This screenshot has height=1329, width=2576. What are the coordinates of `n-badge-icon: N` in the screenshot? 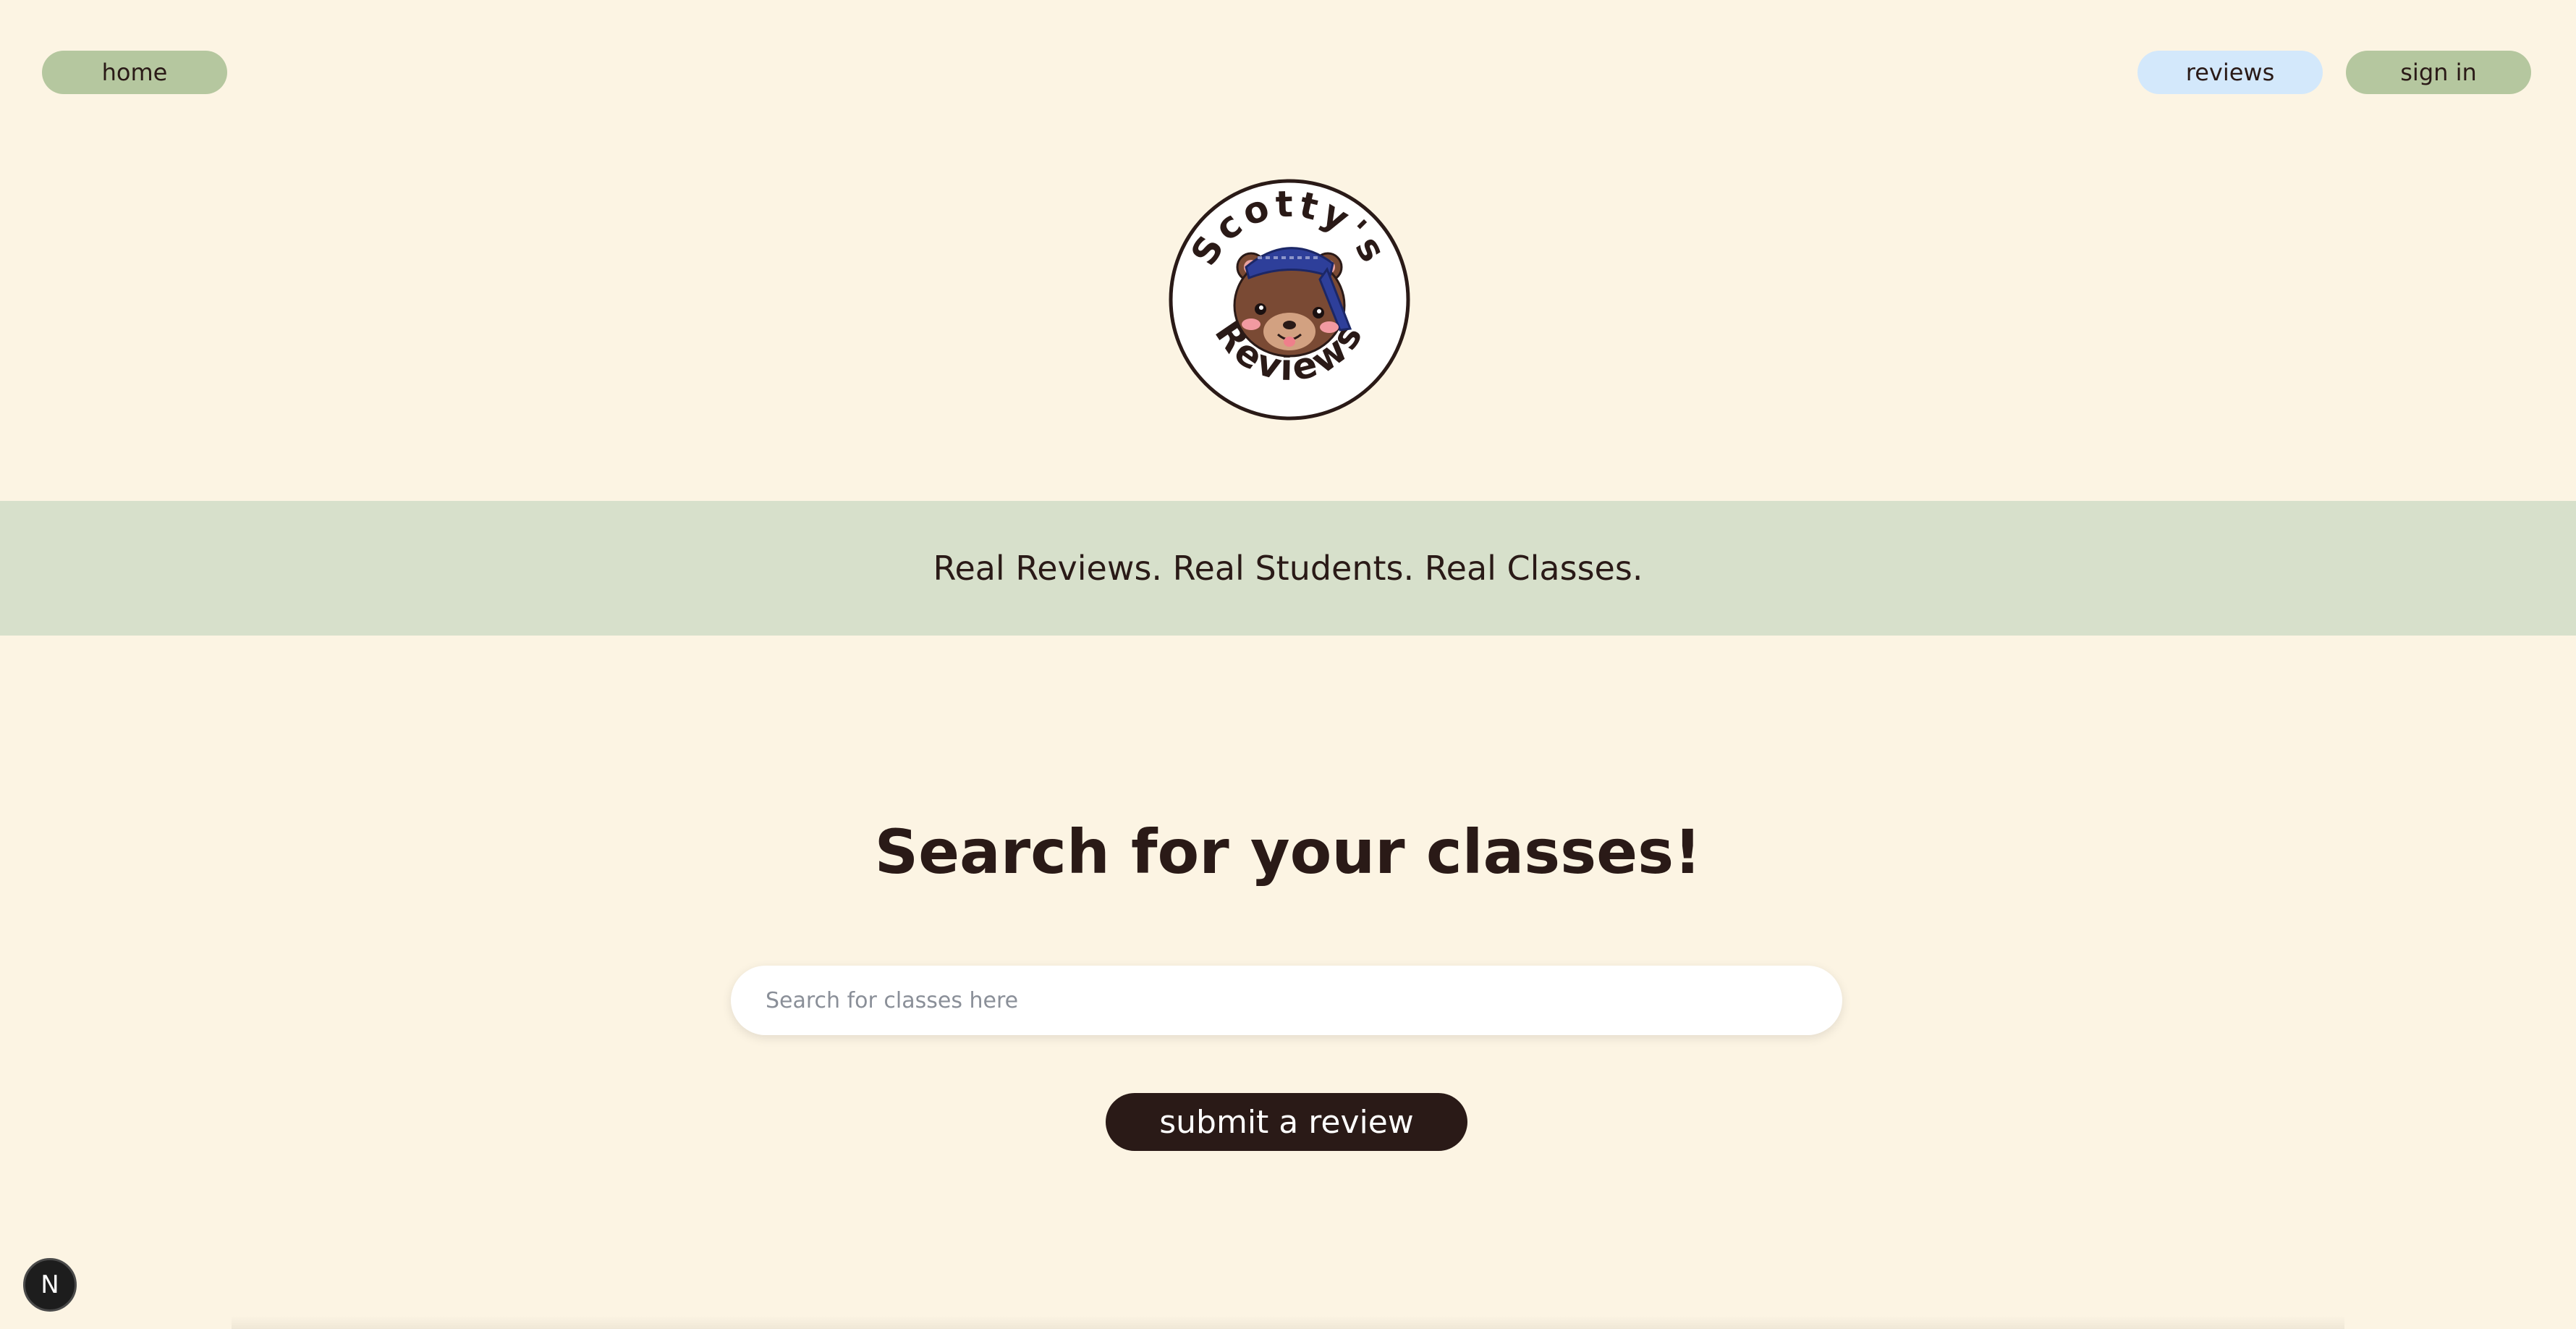 It's located at (50, 1285).